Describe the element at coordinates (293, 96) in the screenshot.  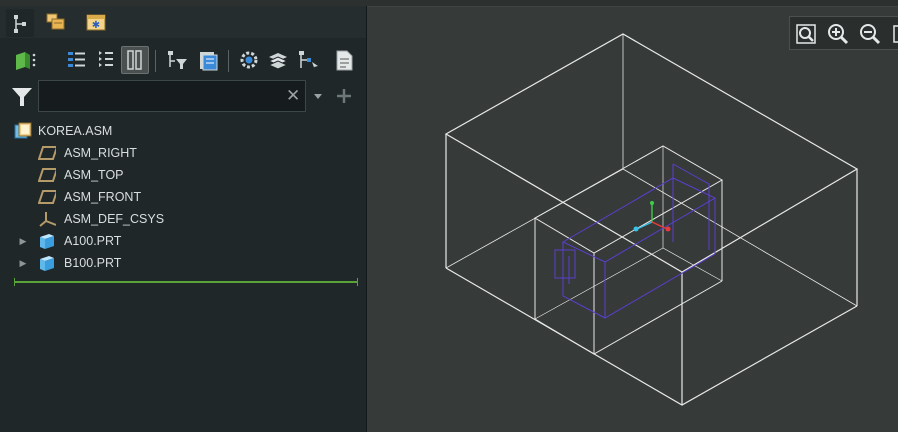
I see `clear-search-icon: ✕` at that location.